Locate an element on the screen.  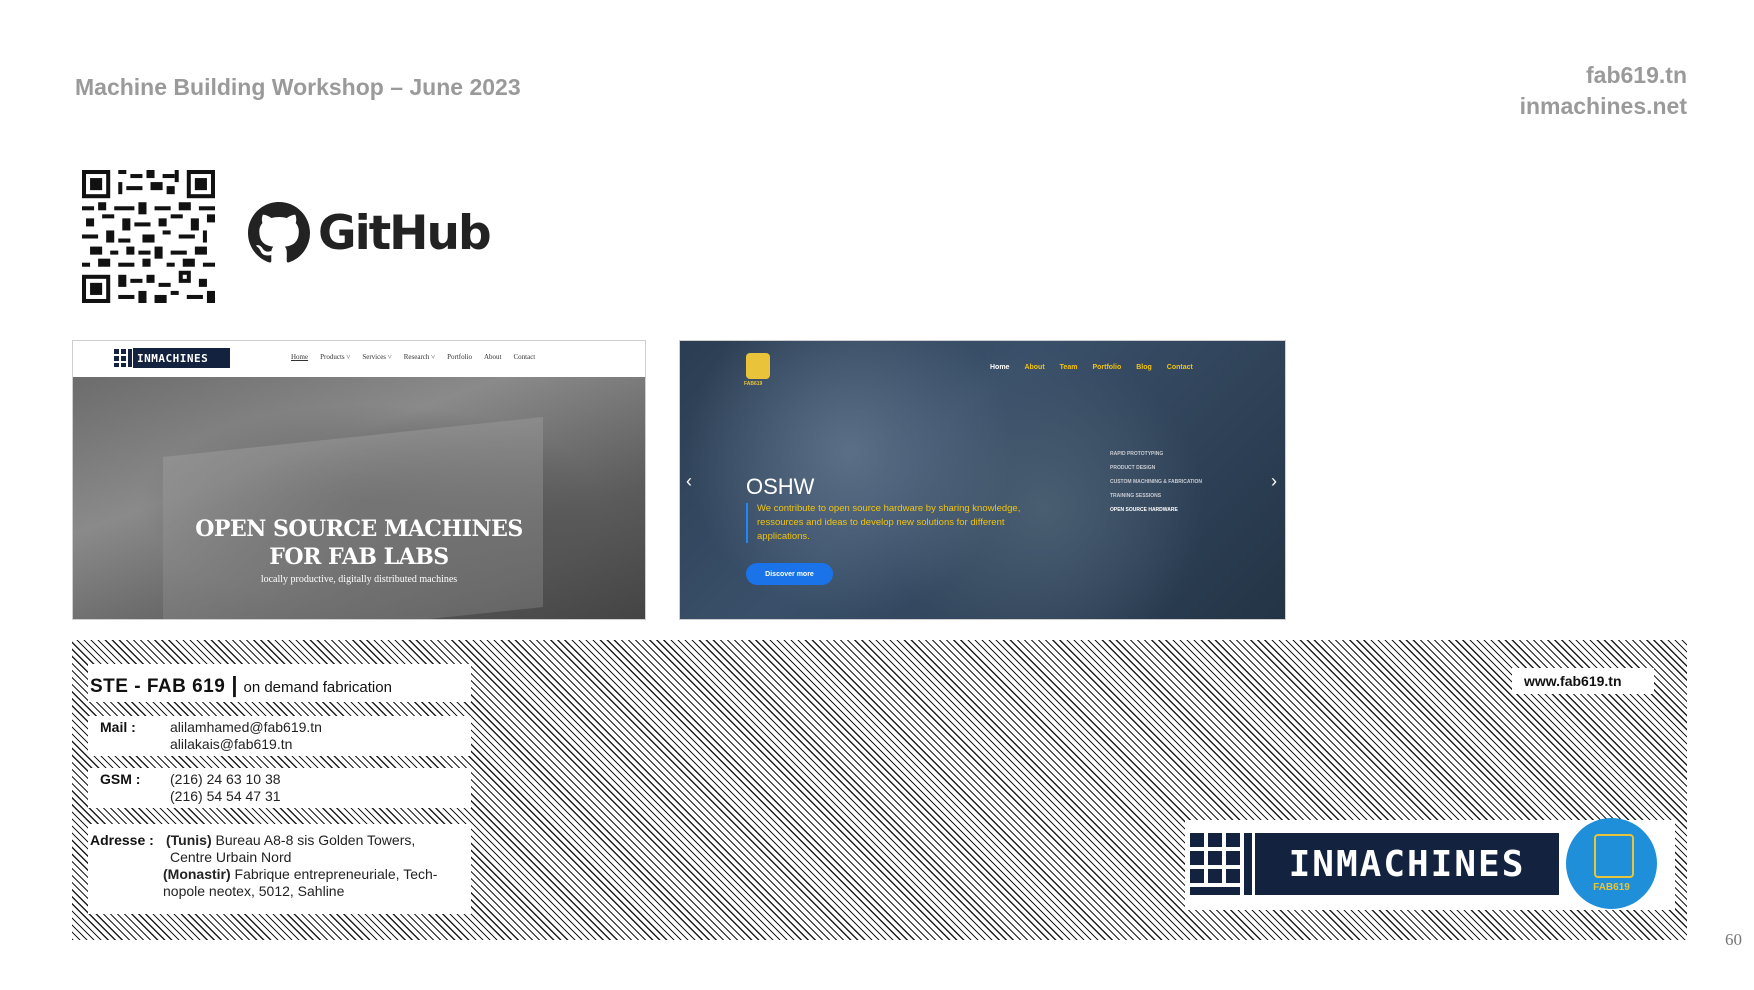
service-item: CUSTOM MACHINING & FABRICATION is located at coordinates (1156, 482).